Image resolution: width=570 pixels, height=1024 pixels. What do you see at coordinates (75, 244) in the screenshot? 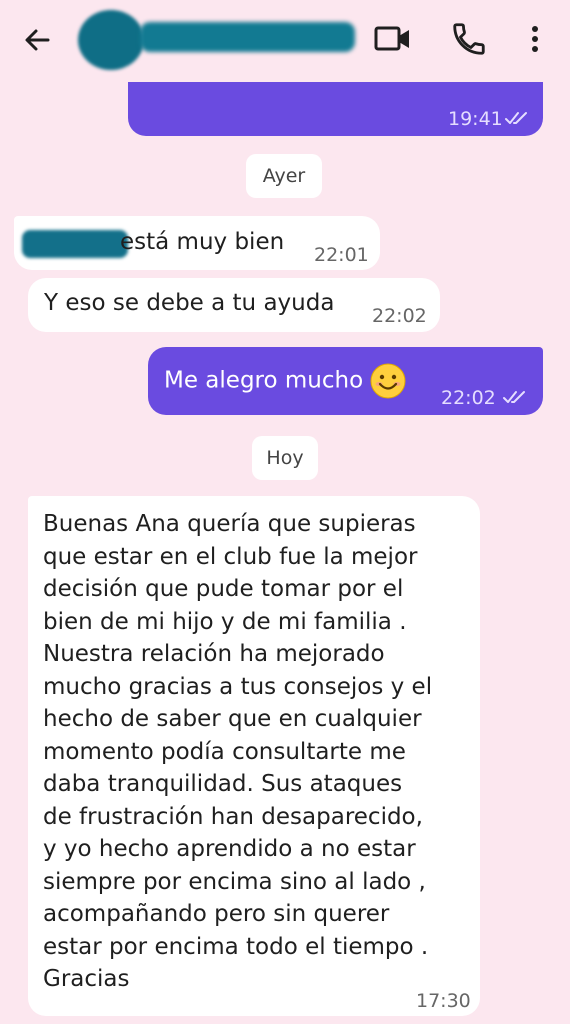
I see `redacted-name` at bounding box center [75, 244].